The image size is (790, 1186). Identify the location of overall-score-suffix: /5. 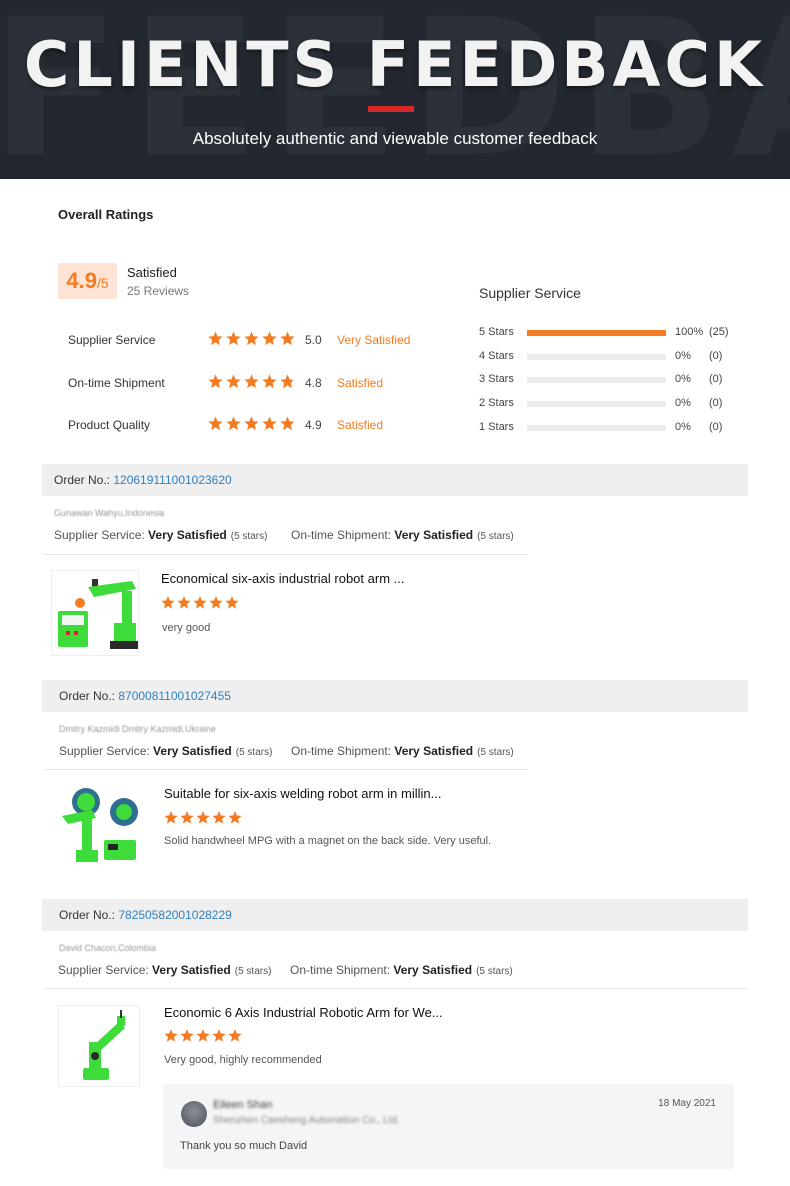
(102, 283).